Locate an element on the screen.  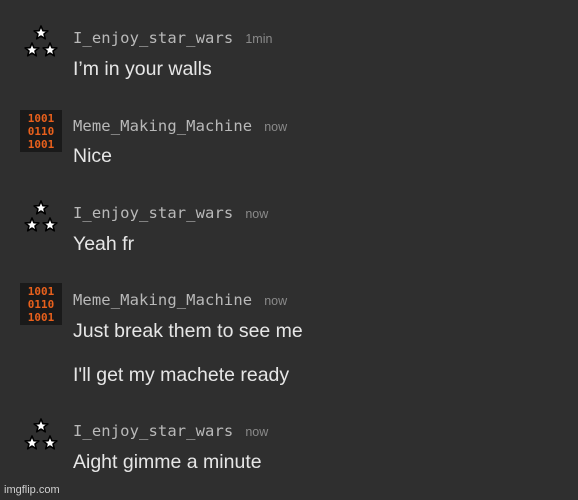
message-text: I’m in your walls is located at coordinates (142, 69).